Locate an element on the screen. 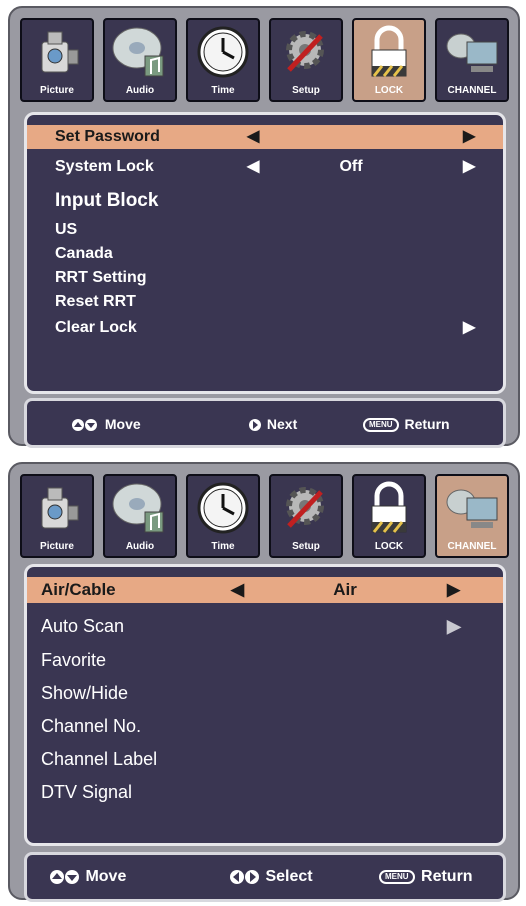 This screenshot has height=906, width=526. lock-menu-footer: Move Next MENU Return is located at coordinates (265, 423).